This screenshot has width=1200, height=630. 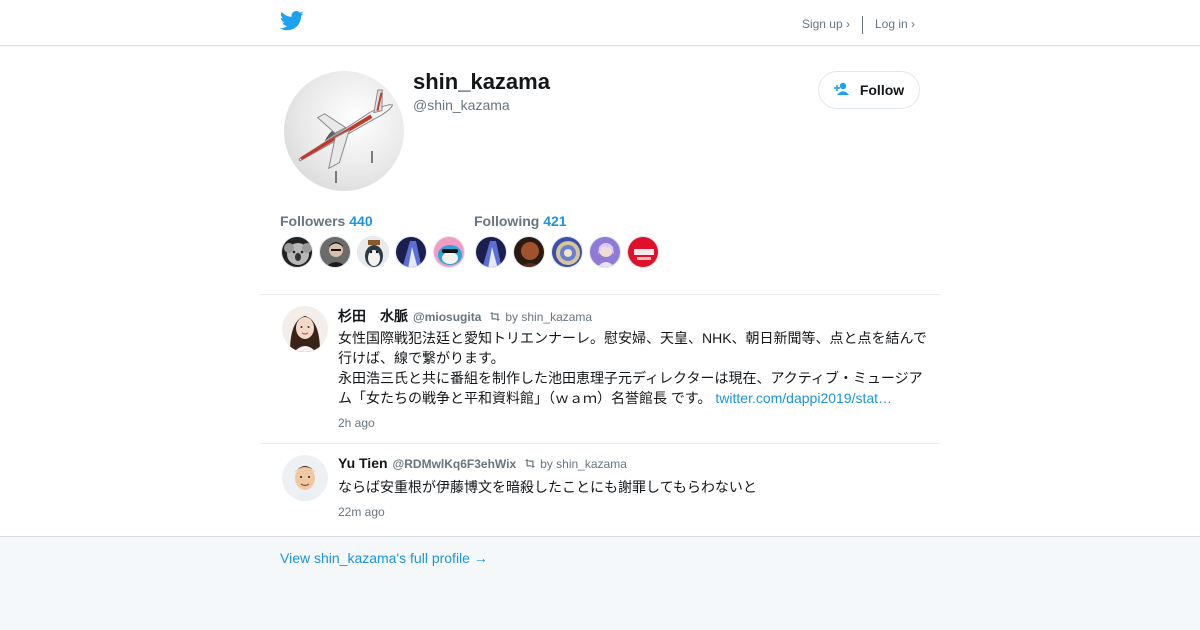 I want to click on add-user-icon, so click(x=842, y=90).